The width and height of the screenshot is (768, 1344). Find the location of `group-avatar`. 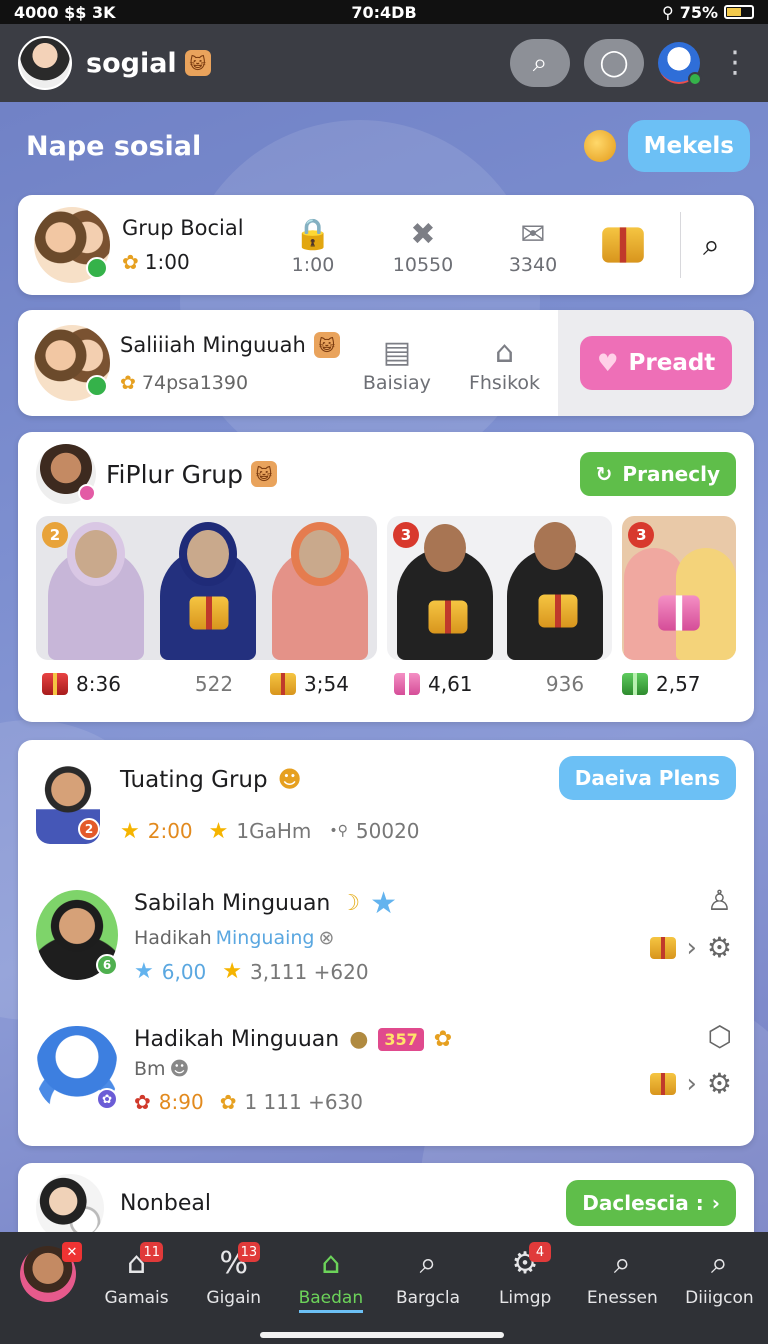

group-avatar is located at coordinates (72, 363).